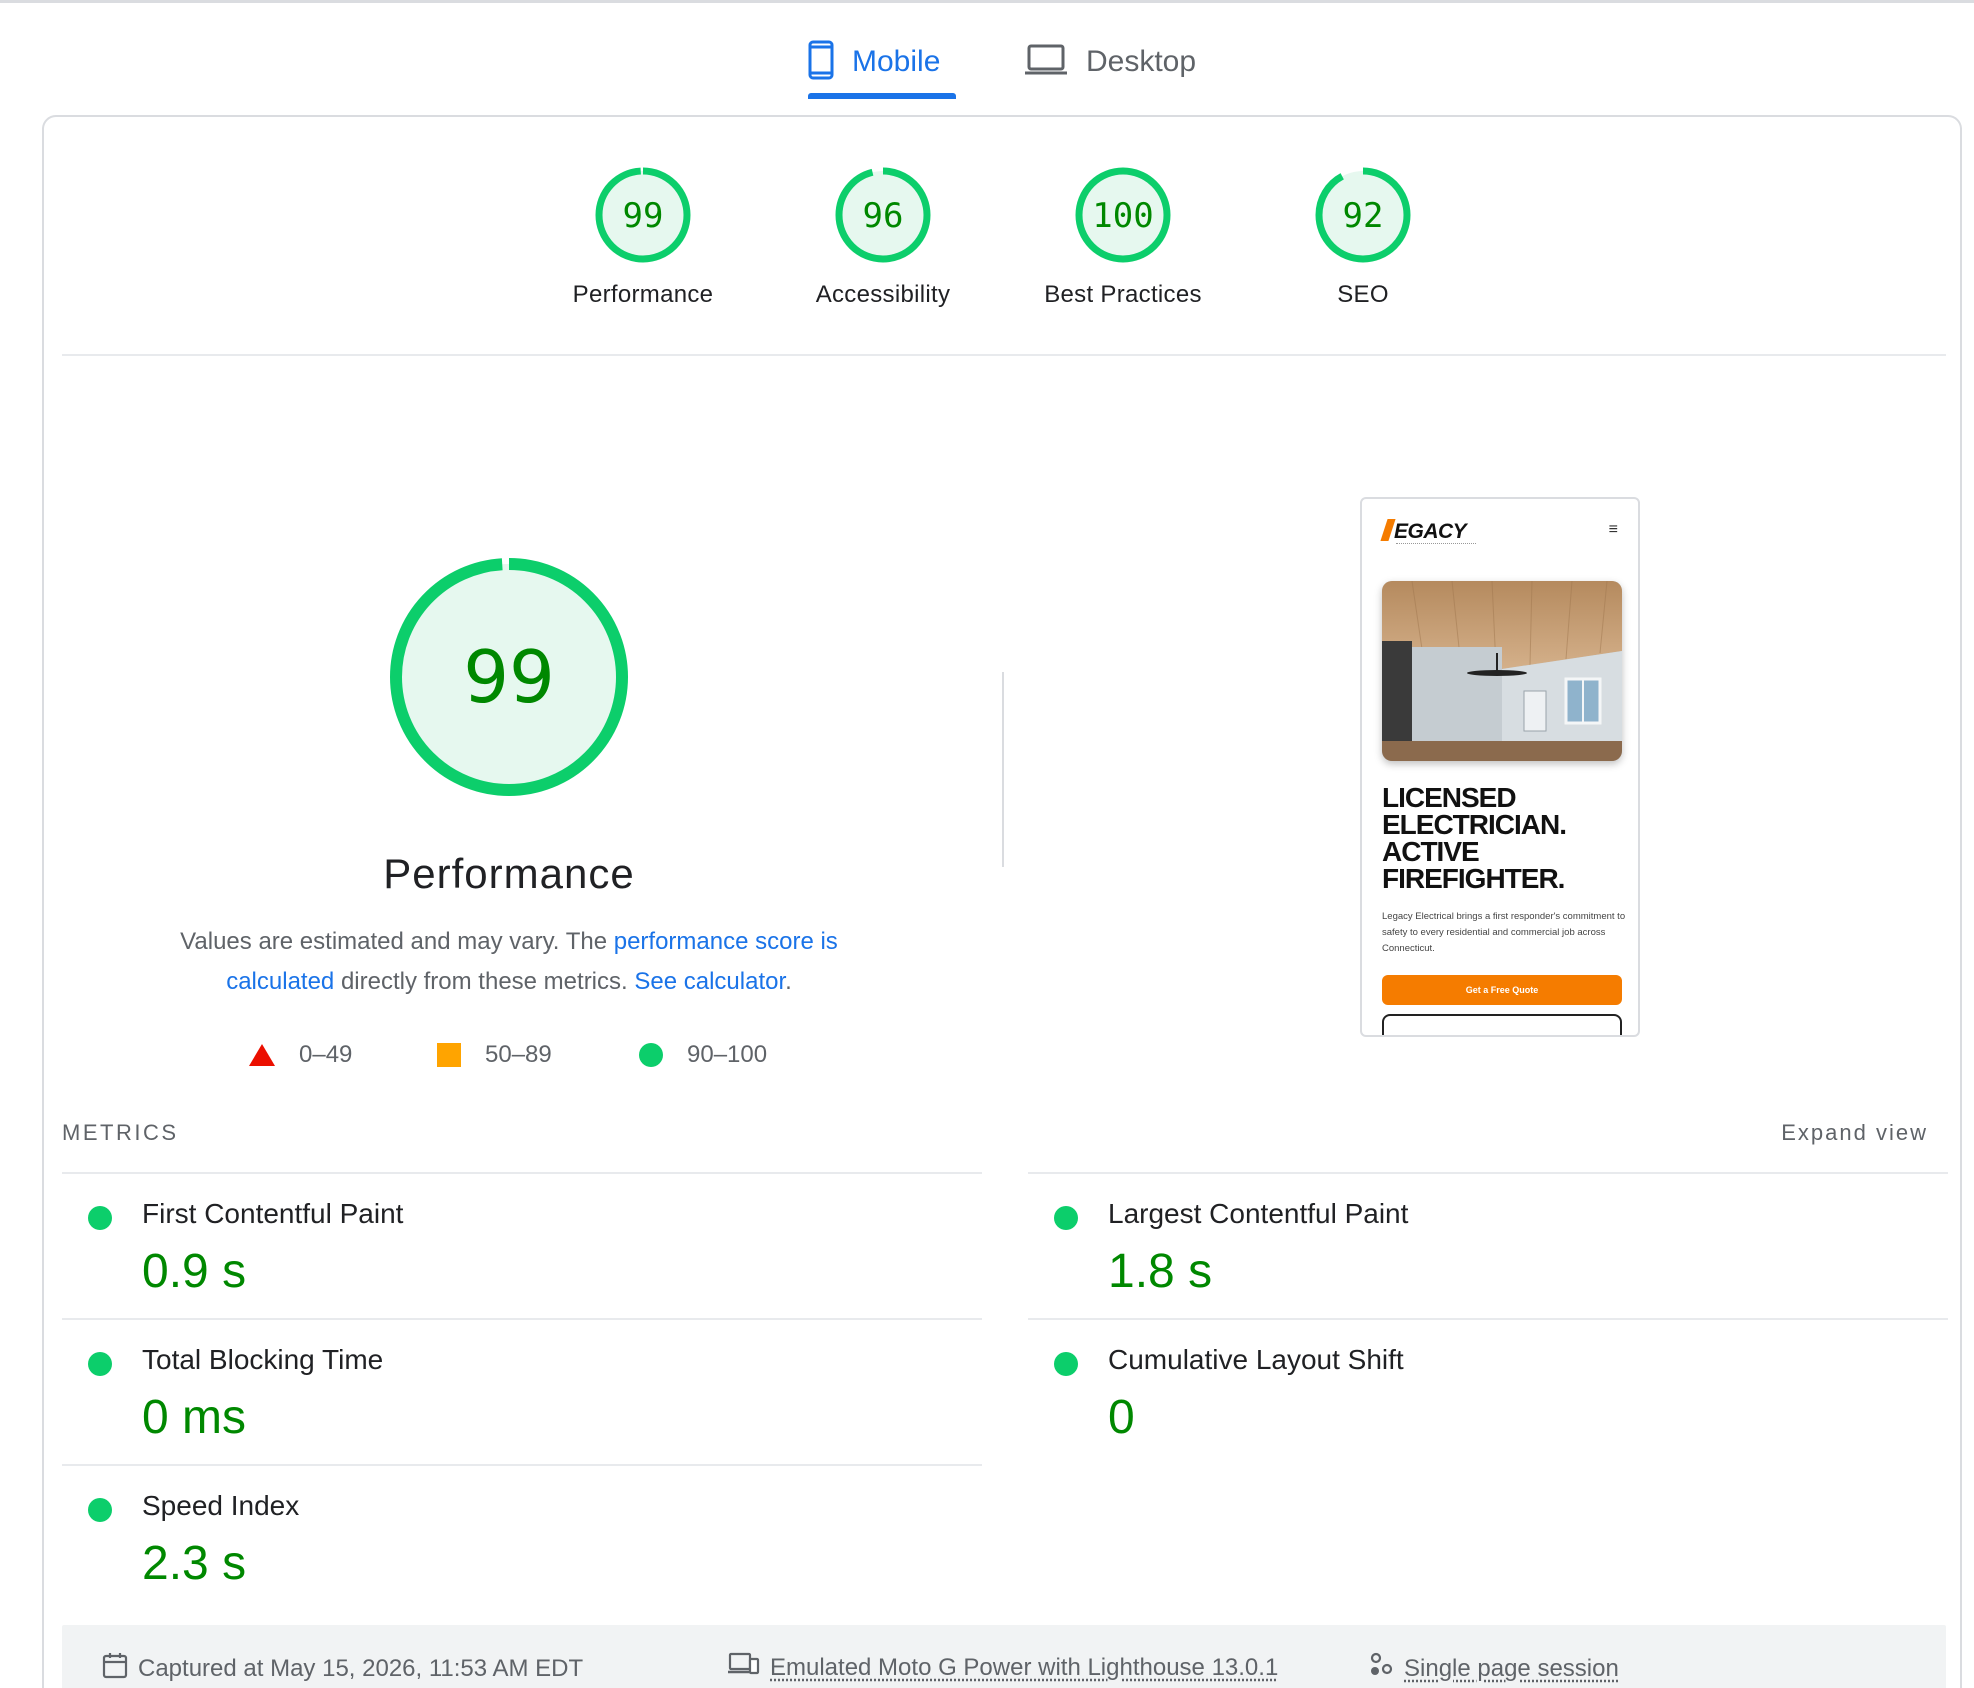 This screenshot has width=1974, height=1688. I want to click on description-text: ., so click(788, 981).